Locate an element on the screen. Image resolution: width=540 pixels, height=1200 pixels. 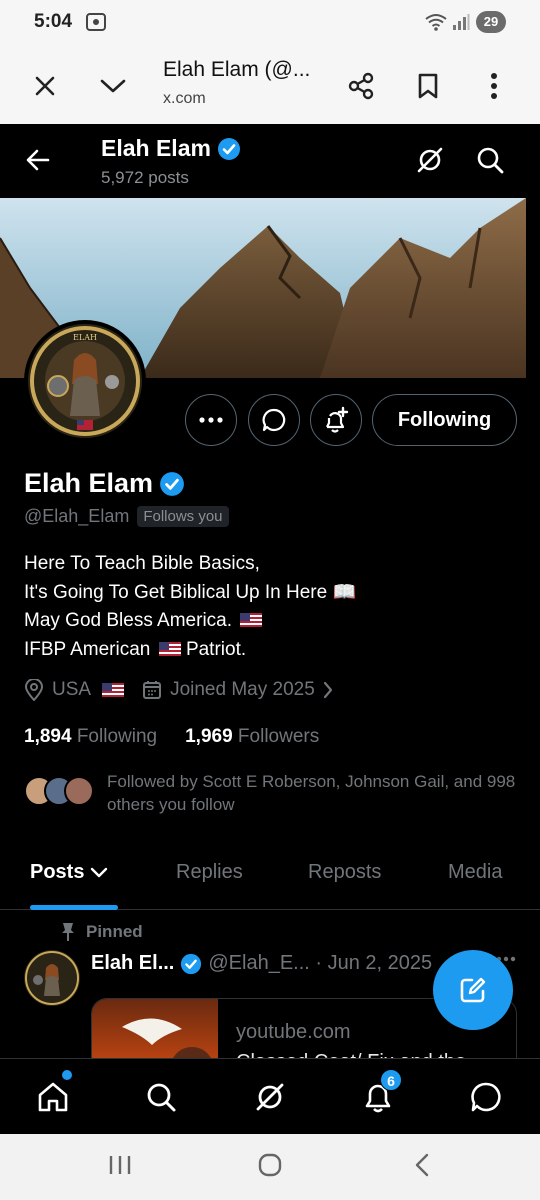
more-options-button is located at coordinates (211, 420).